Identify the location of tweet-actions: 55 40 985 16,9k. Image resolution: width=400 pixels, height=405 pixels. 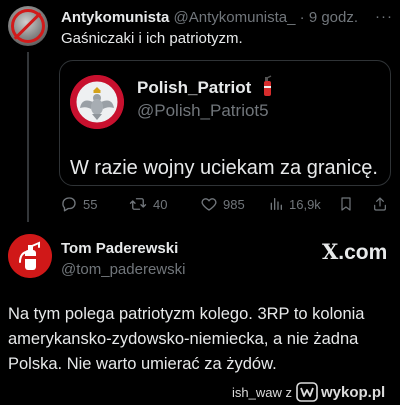
(225, 206).